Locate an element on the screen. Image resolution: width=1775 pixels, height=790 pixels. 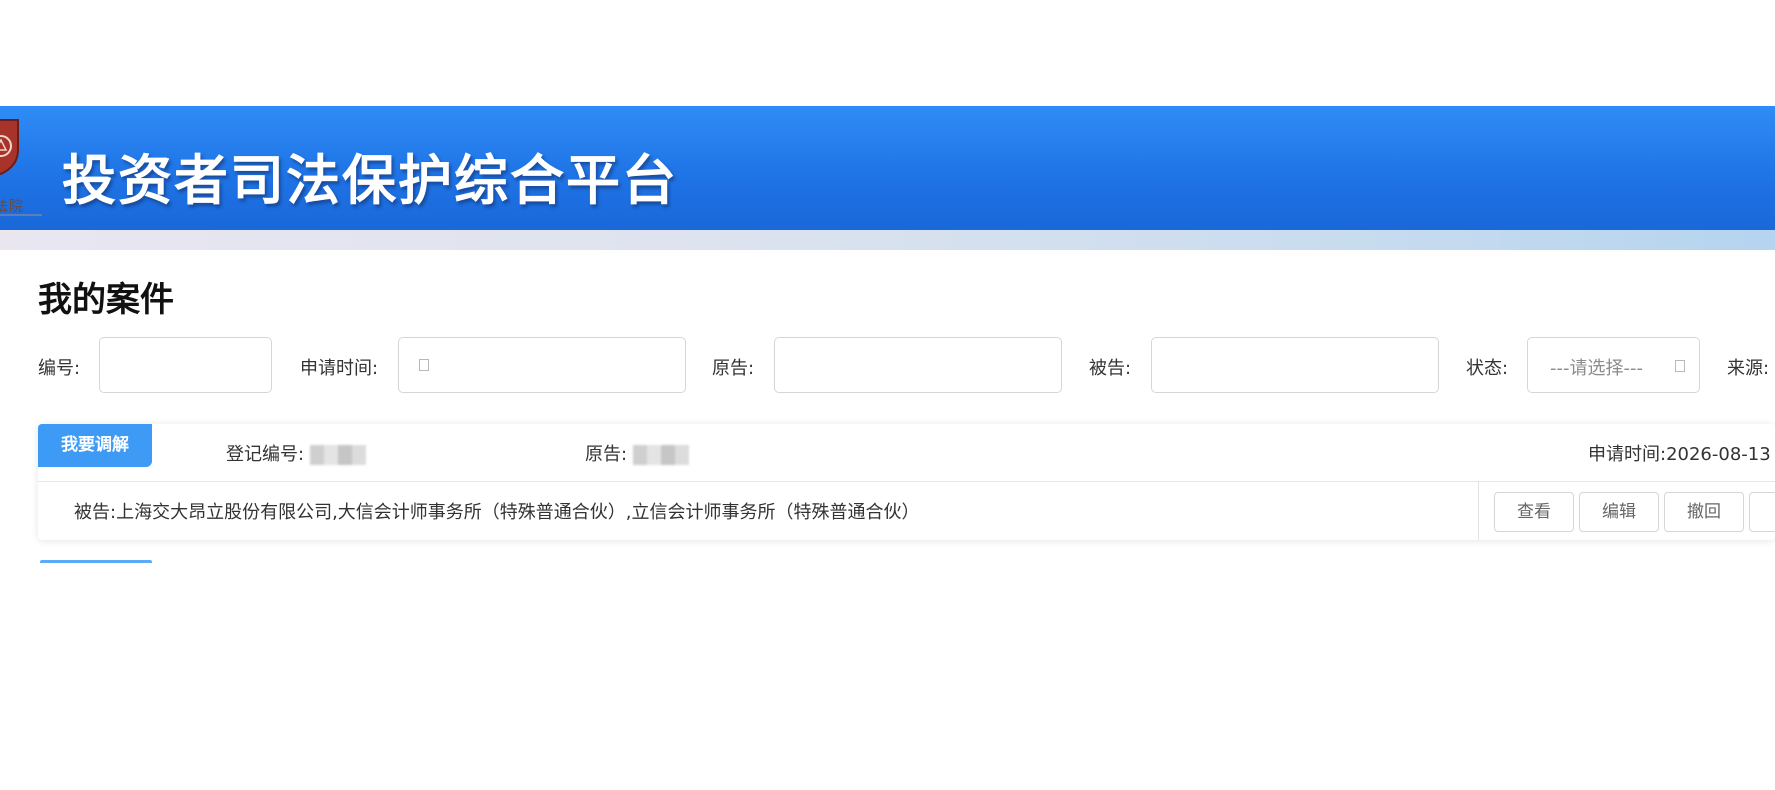
case-apply-time-value: 2026-08-13 is located at coordinates (1718, 454).